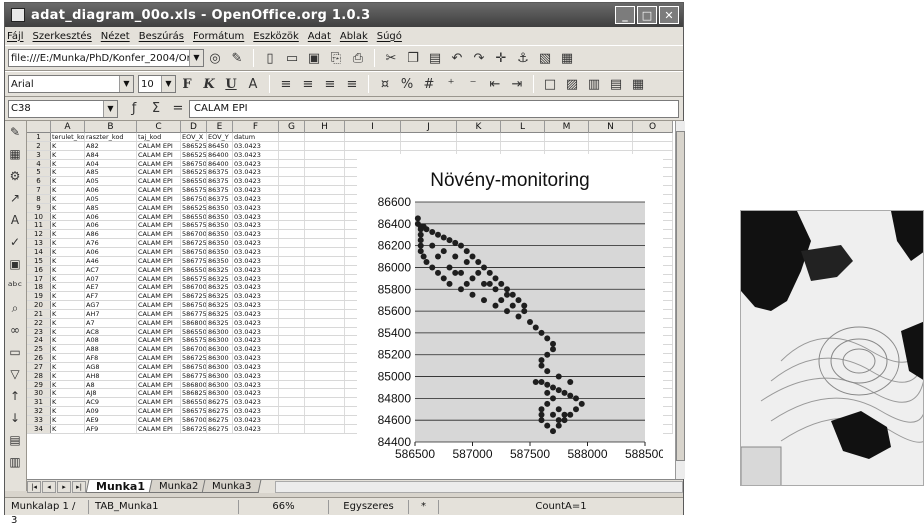 The height and width of the screenshot is (528, 924). I want to click on sort-descending-icon: ↓, so click(15, 418).